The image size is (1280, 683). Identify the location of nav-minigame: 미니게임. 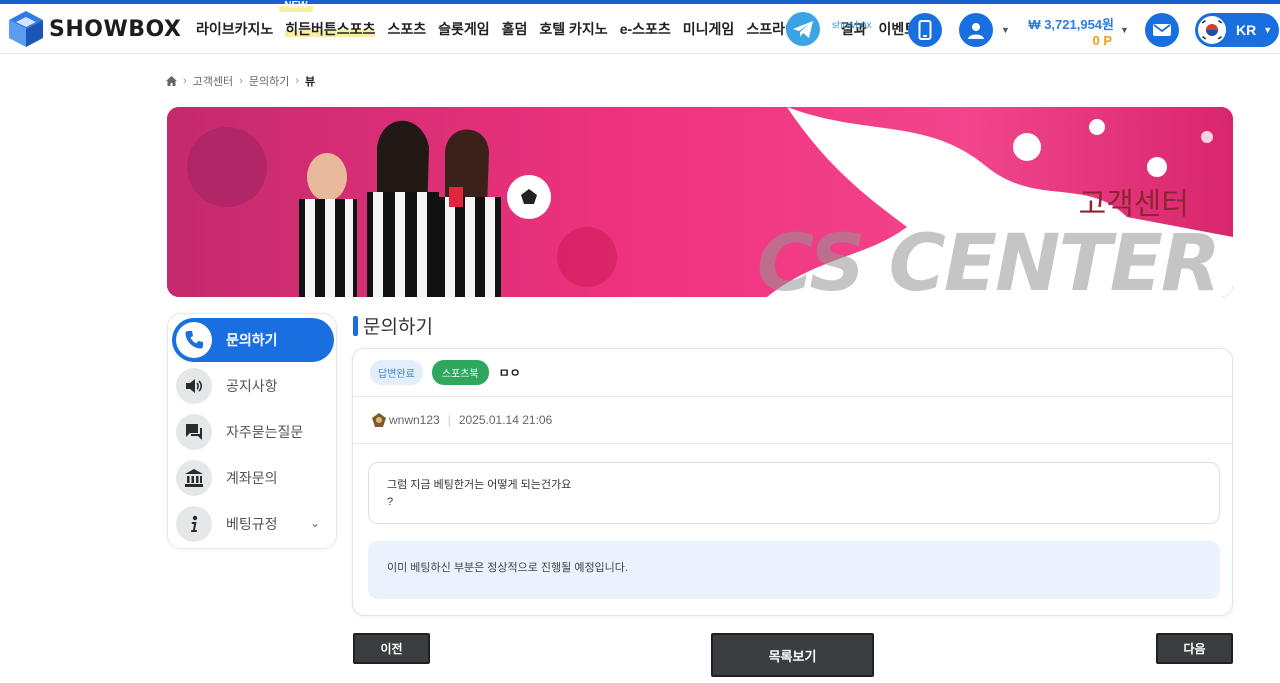
(709, 29).